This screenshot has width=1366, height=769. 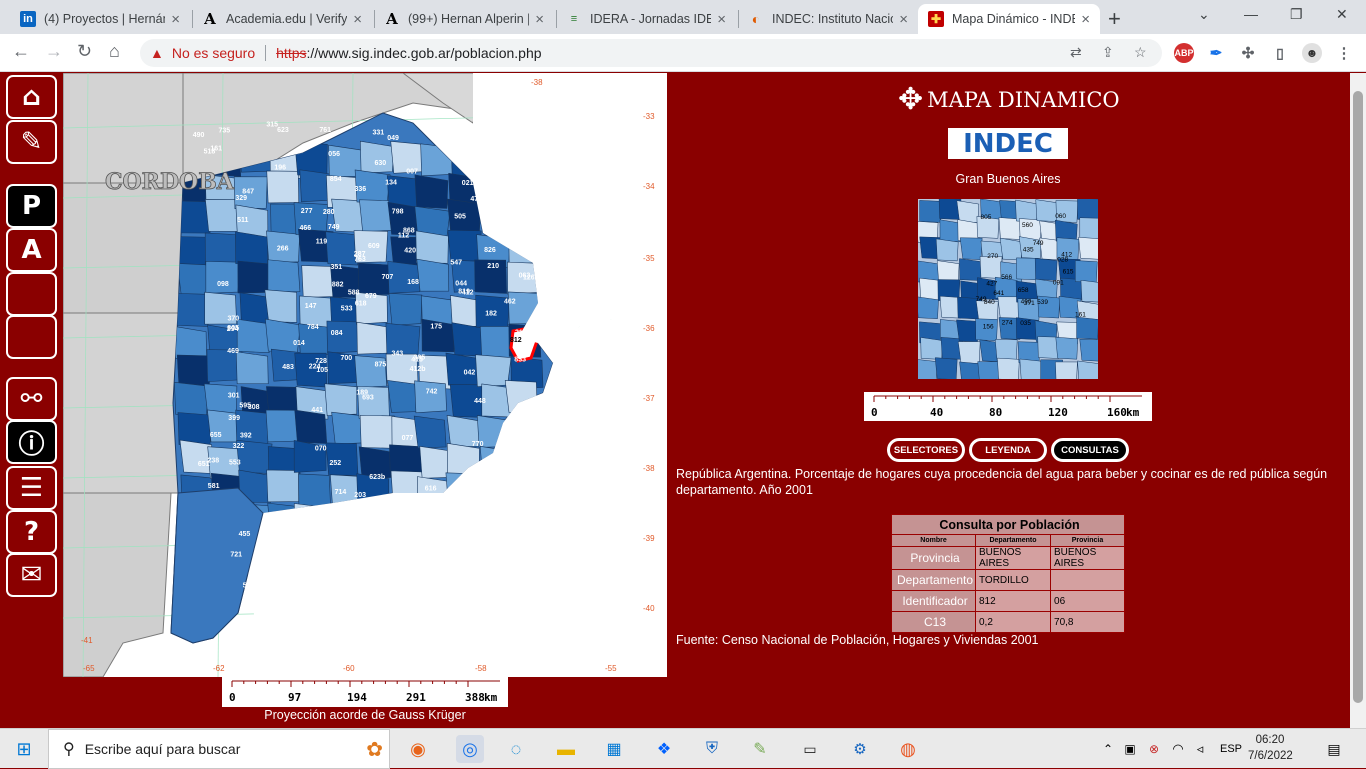 What do you see at coordinates (810, 749) in the screenshot?
I see `terminal-icon: ▭` at bounding box center [810, 749].